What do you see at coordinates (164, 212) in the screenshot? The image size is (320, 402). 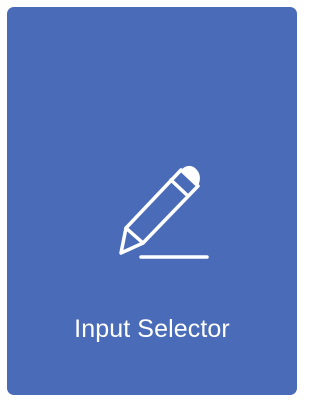 I see `pencil-icon` at bounding box center [164, 212].